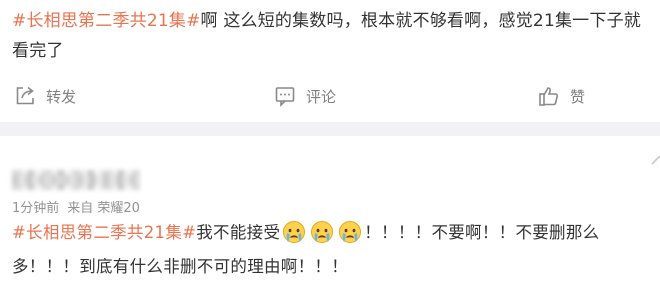 The height and width of the screenshot is (284, 660). What do you see at coordinates (76, 180) in the screenshot?
I see `avatar-username-blurred` at bounding box center [76, 180].